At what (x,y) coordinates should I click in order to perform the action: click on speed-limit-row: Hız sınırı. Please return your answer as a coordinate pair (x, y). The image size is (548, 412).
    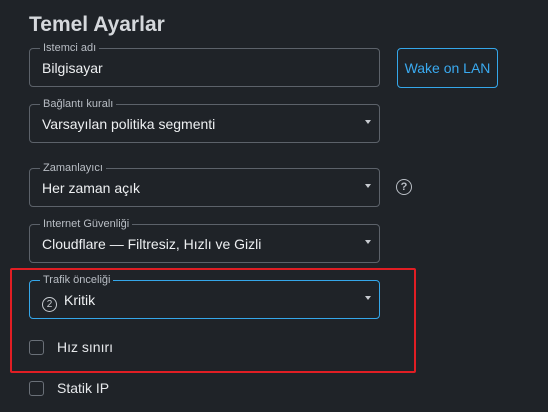
    Looking at the image, I should click on (71, 347).